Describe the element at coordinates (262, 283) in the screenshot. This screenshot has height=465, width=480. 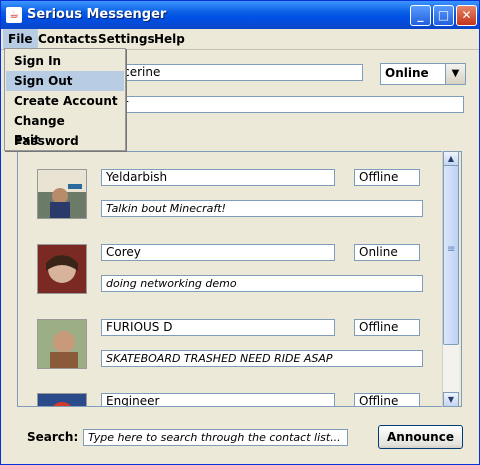
I see `contact-message: doing networking demo` at that location.